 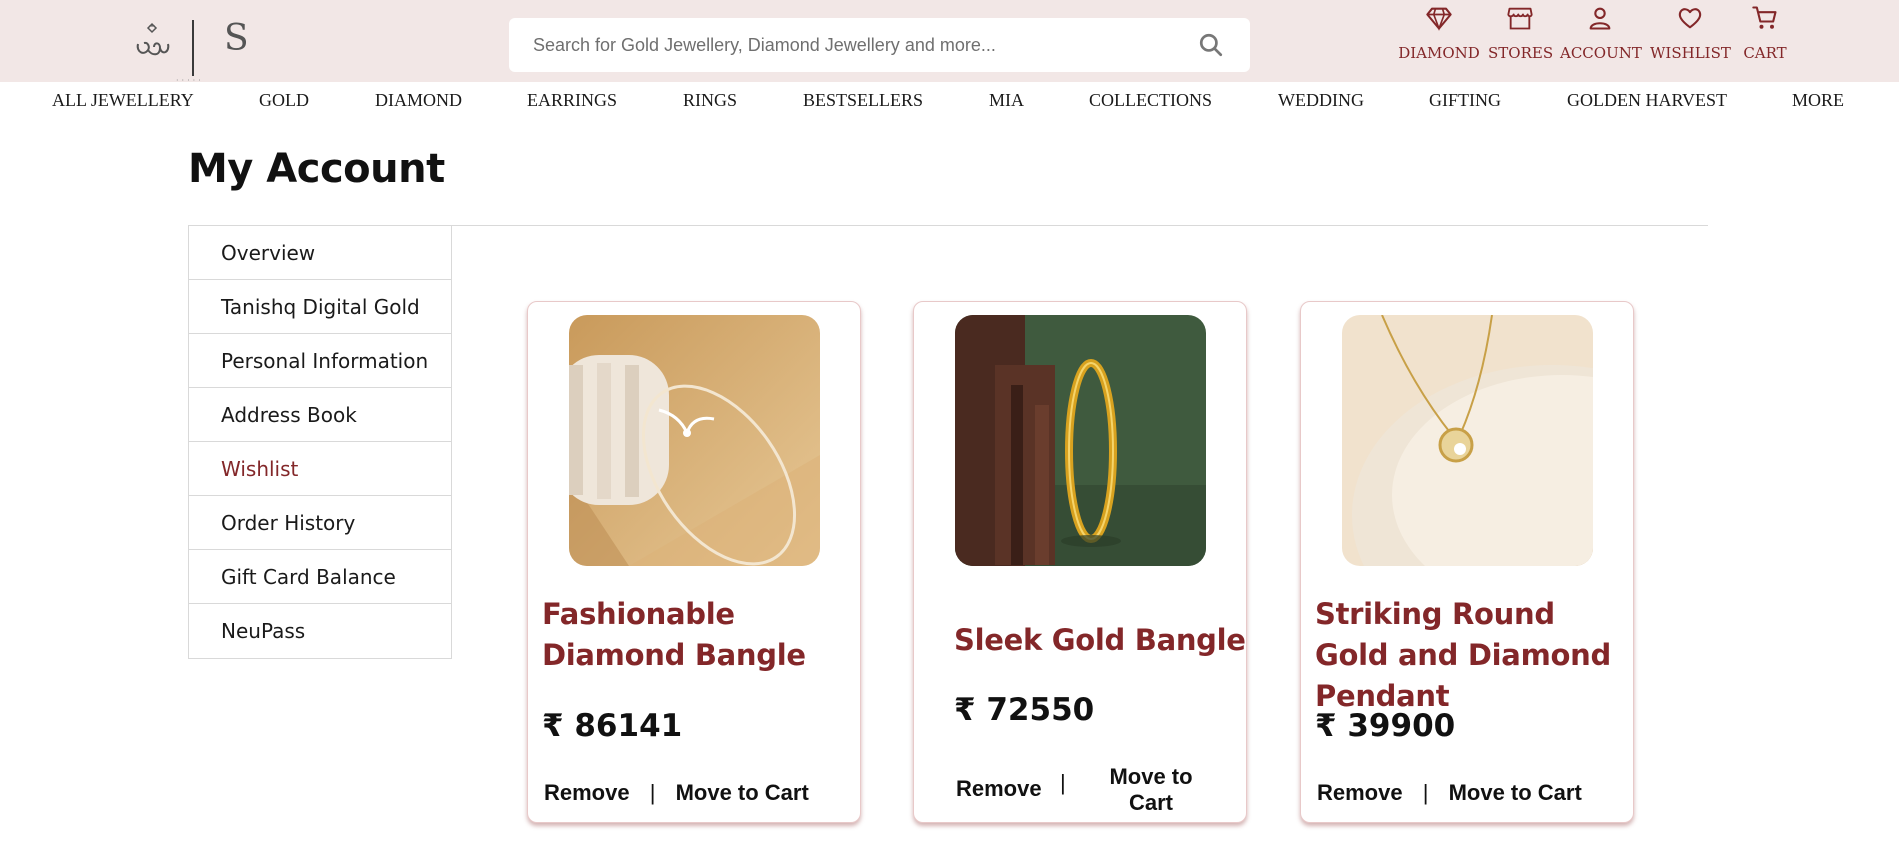 What do you see at coordinates (153, 39) in the screenshot?
I see `logo-mark-icon` at bounding box center [153, 39].